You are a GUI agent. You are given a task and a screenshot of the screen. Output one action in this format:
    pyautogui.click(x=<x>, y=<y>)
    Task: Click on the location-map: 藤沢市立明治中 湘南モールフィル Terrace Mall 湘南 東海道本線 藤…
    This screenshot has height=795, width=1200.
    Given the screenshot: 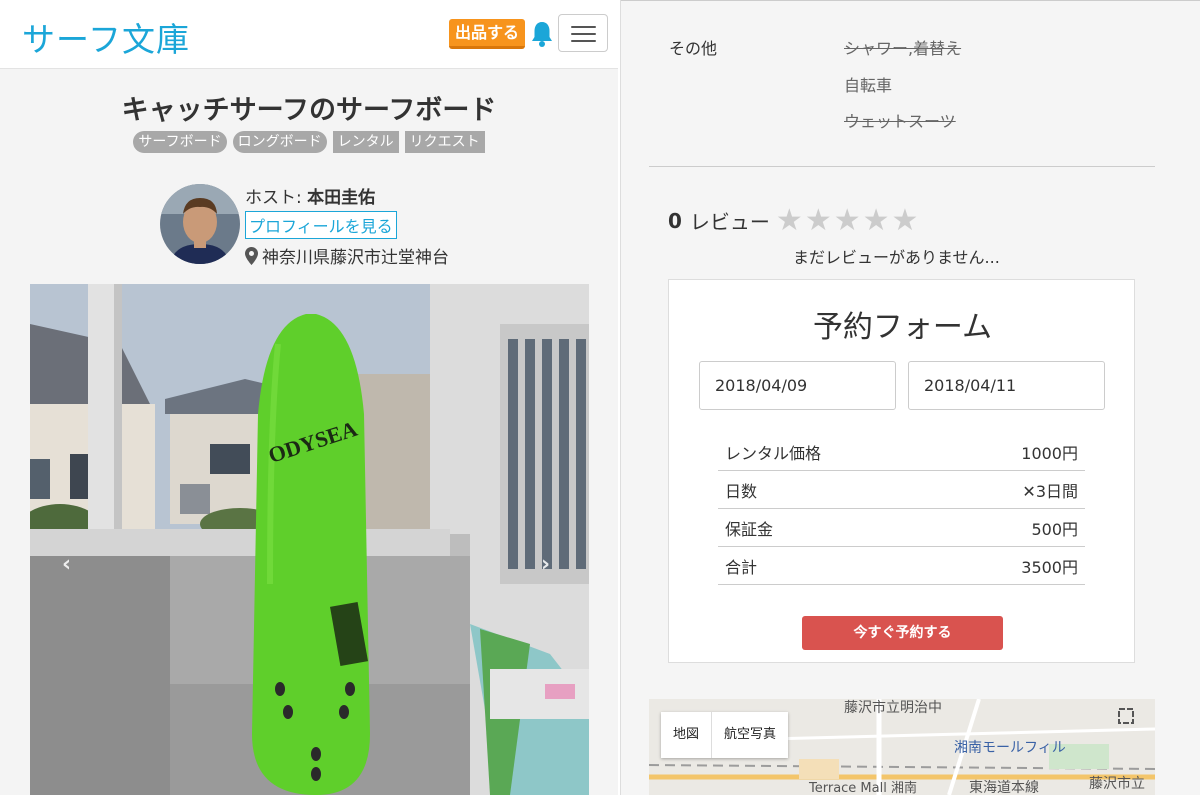 What is the action you would take?
    pyautogui.click(x=902, y=747)
    